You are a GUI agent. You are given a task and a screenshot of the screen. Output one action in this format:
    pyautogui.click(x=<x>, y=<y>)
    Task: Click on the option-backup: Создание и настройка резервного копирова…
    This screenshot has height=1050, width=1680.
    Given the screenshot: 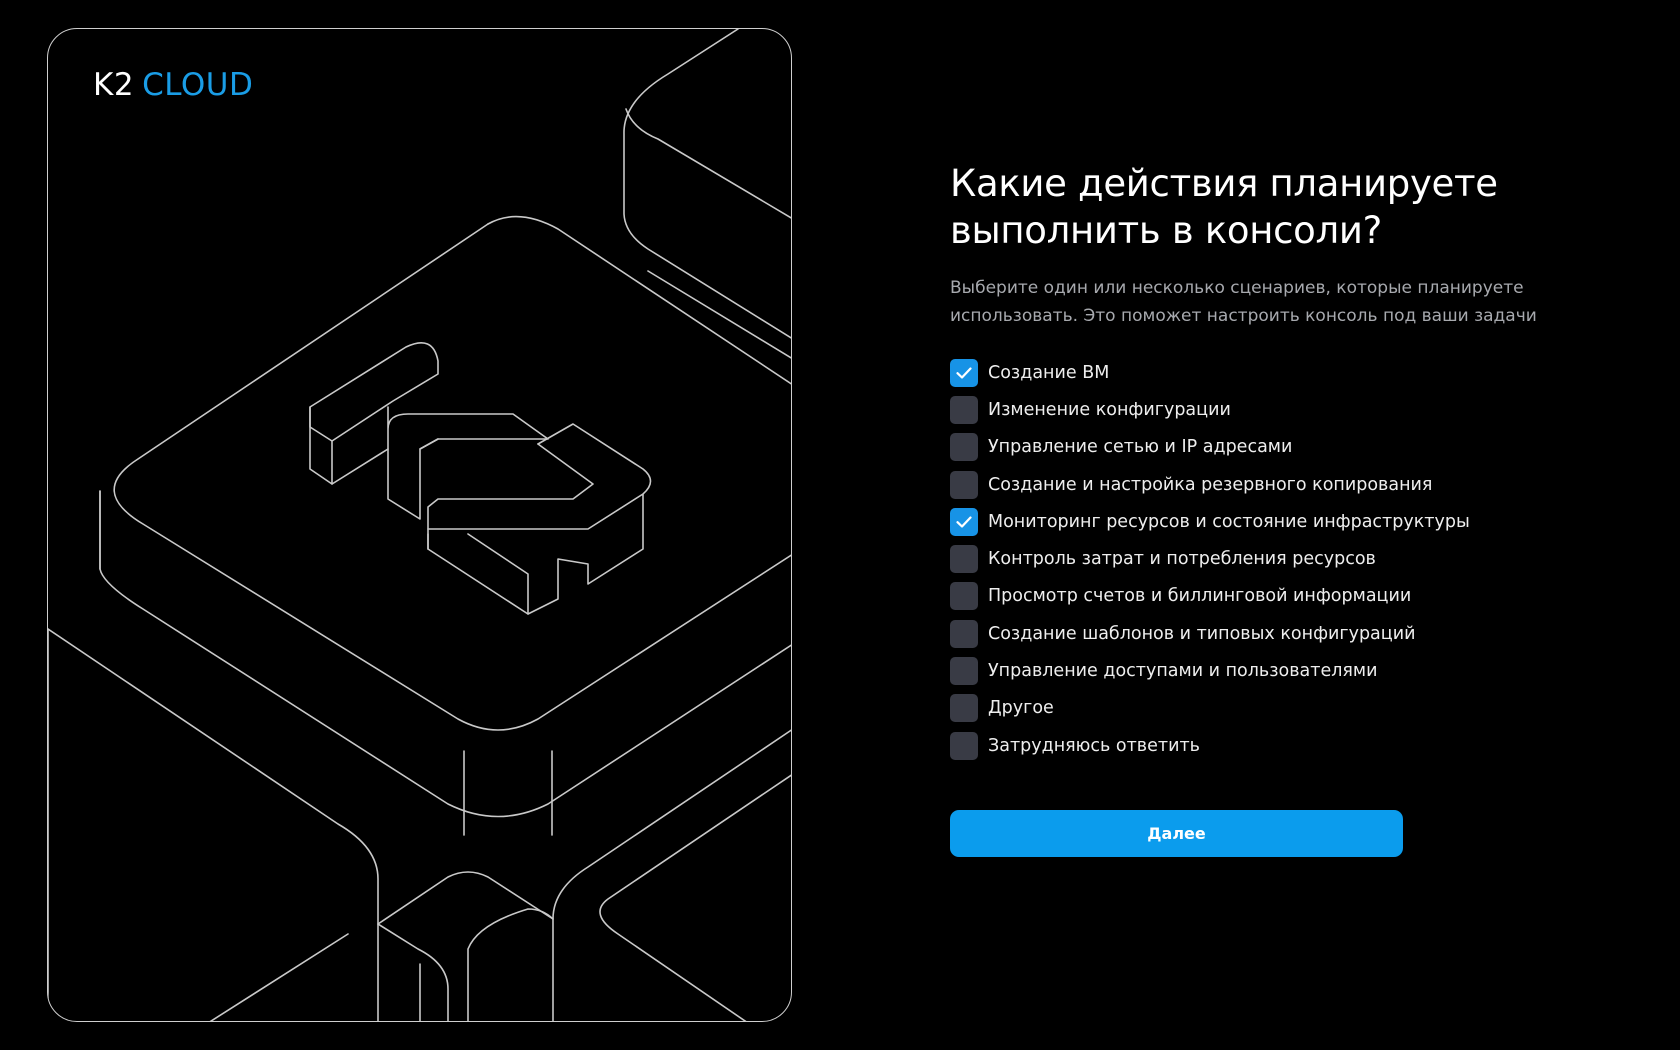 What is the action you would take?
    pyautogui.click(x=1260, y=484)
    